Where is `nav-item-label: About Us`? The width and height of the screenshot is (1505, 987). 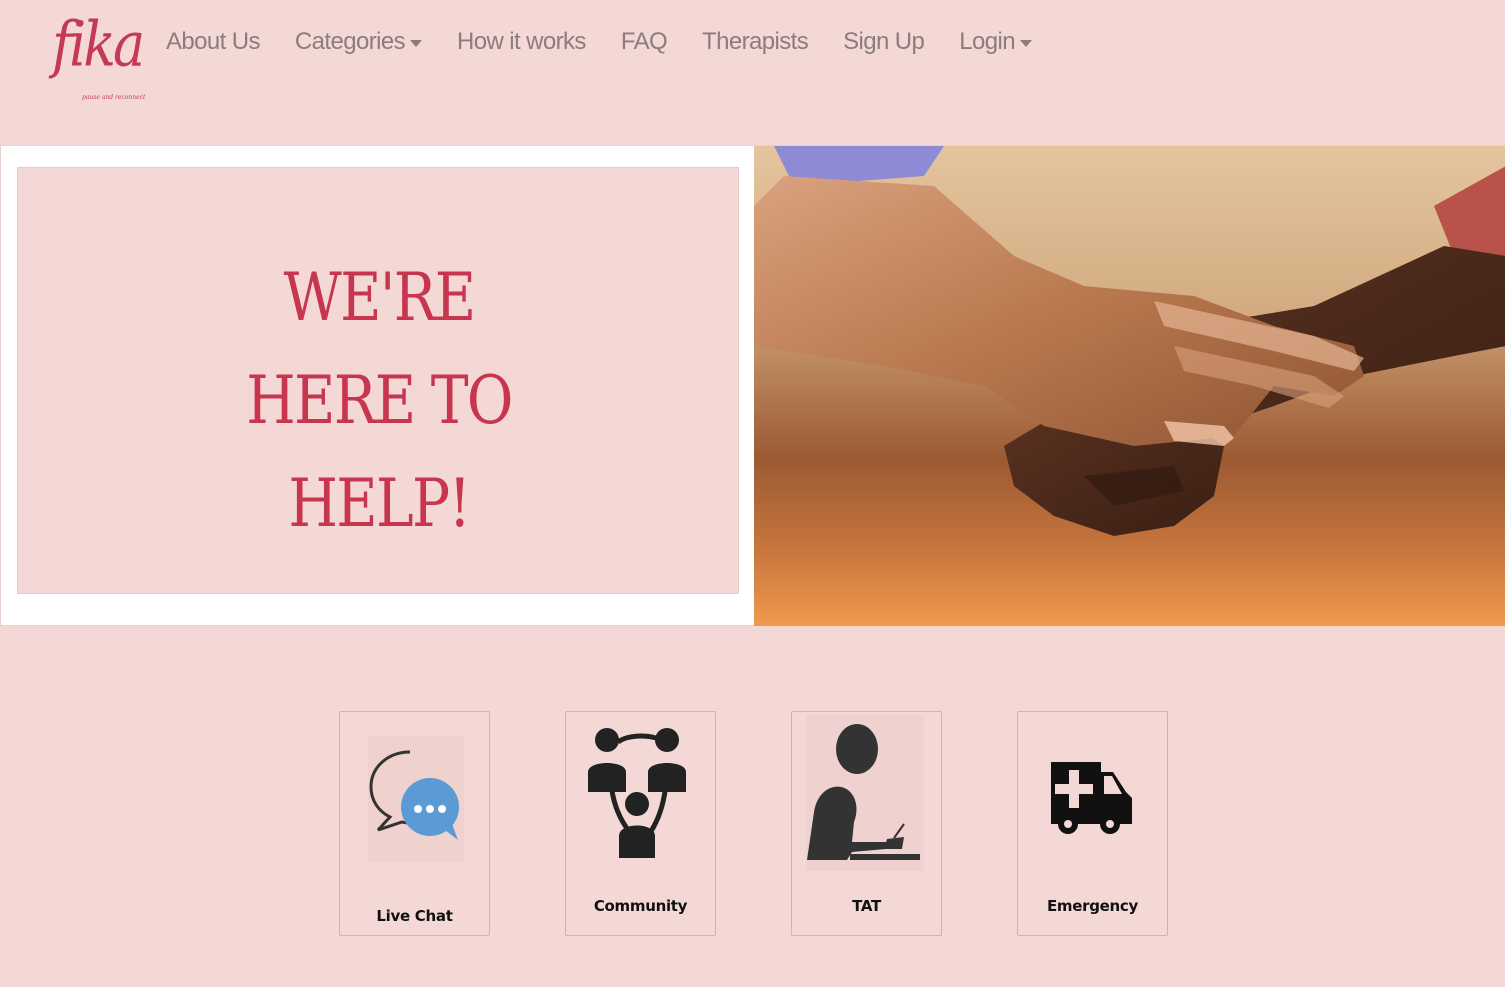 nav-item-label: About Us is located at coordinates (213, 41).